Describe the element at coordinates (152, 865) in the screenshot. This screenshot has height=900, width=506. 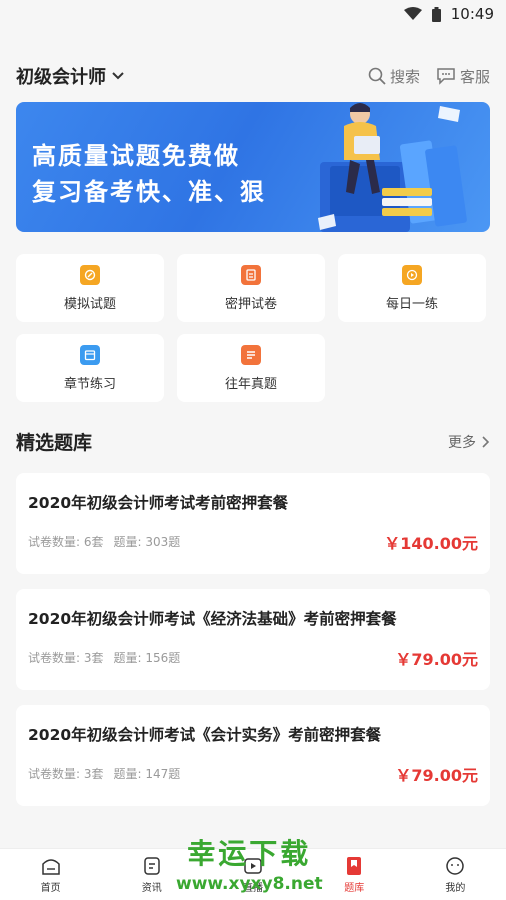
I see `news-icon` at that location.